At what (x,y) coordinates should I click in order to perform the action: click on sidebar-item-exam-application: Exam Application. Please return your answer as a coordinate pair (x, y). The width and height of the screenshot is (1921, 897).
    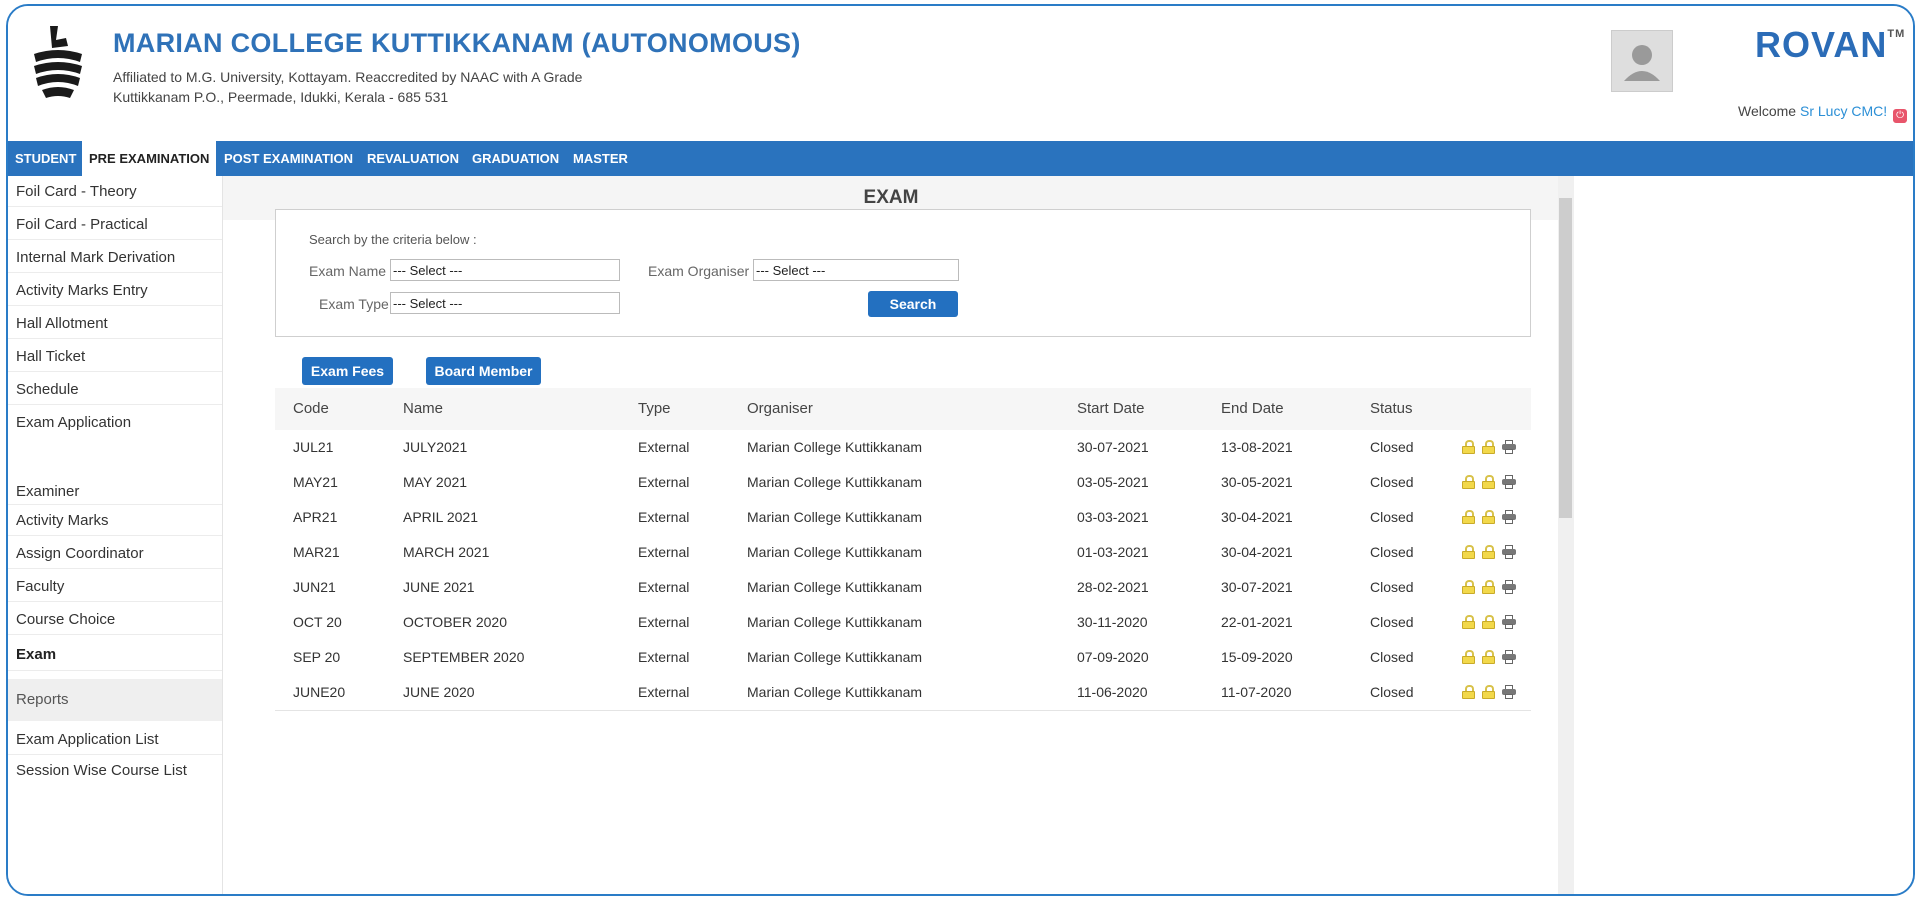
    Looking at the image, I should click on (115, 422).